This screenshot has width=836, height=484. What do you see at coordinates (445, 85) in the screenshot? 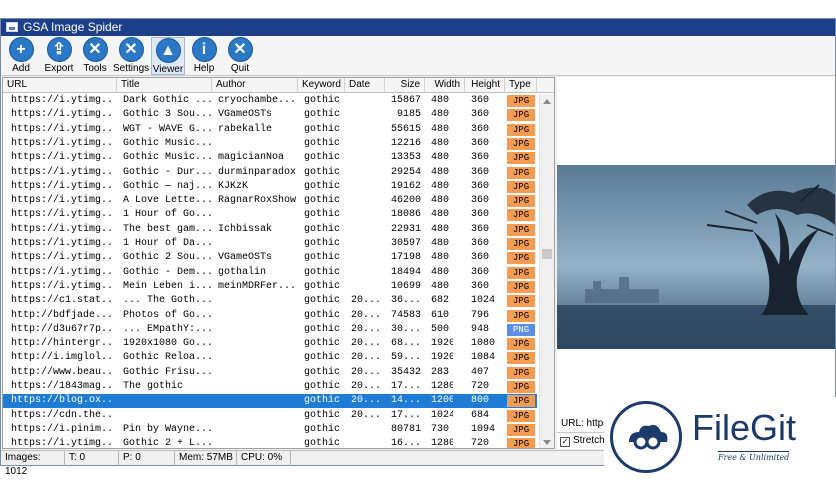
I see `column-header-width: Width` at bounding box center [445, 85].